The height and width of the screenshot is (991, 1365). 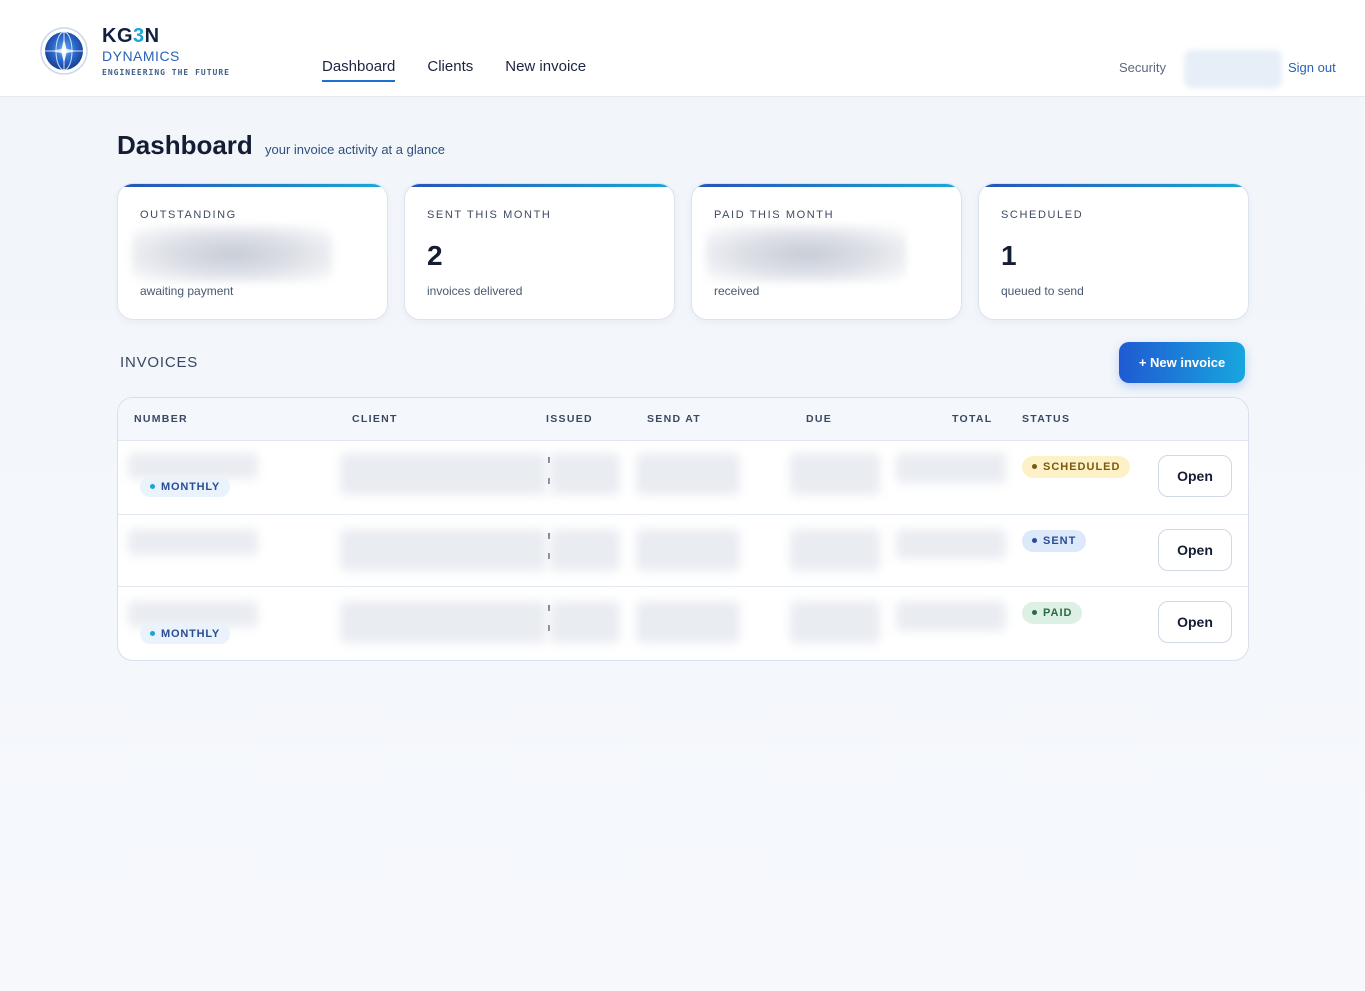 I want to click on user-account-redacted, so click(x=1233, y=69).